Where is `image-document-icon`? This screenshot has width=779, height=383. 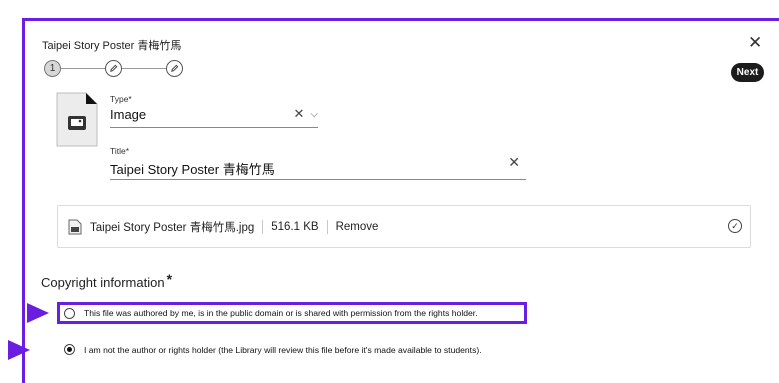 image-document-icon is located at coordinates (77, 119).